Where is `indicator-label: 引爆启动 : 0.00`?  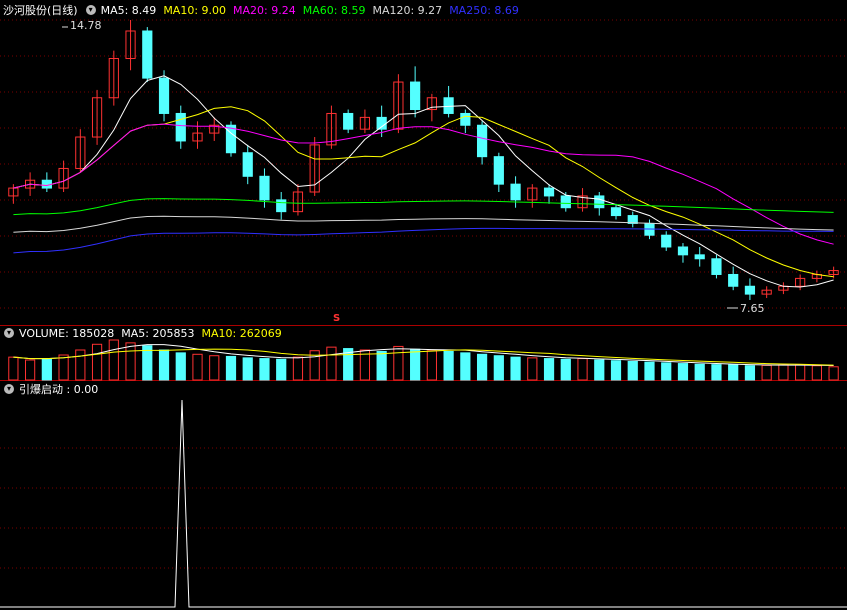 indicator-label: 引爆启动 : 0.00 is located at coordinates (59, 389).